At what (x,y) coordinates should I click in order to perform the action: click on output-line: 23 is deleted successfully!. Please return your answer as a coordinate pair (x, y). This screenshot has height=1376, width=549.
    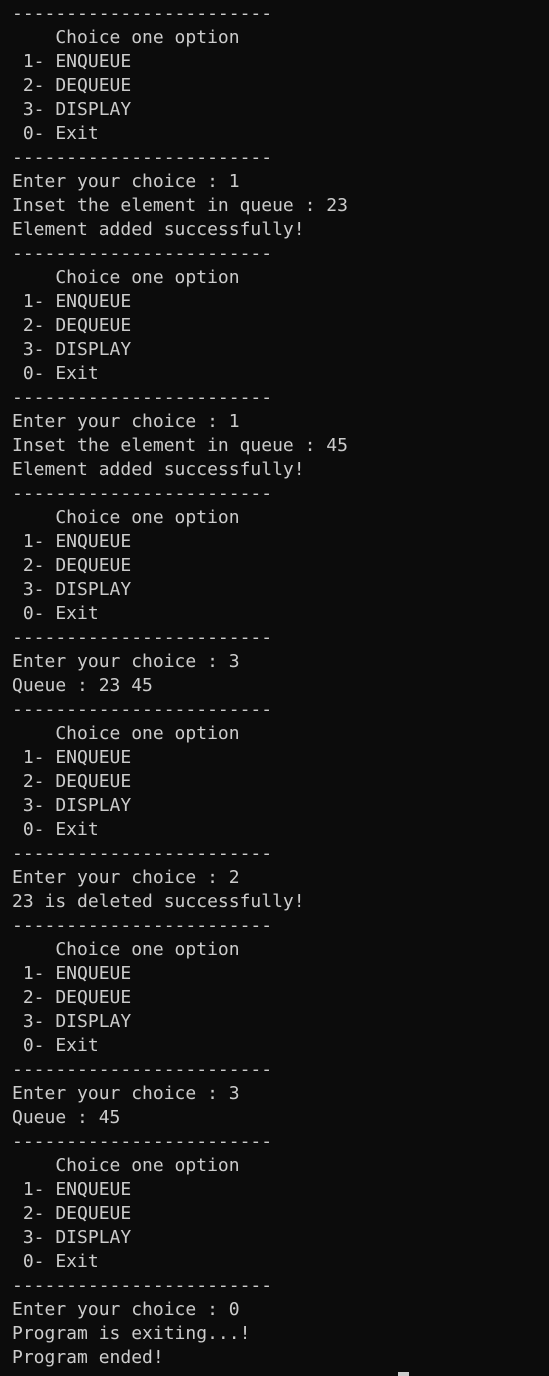
    Looking at the image, I should click on (158, 901).